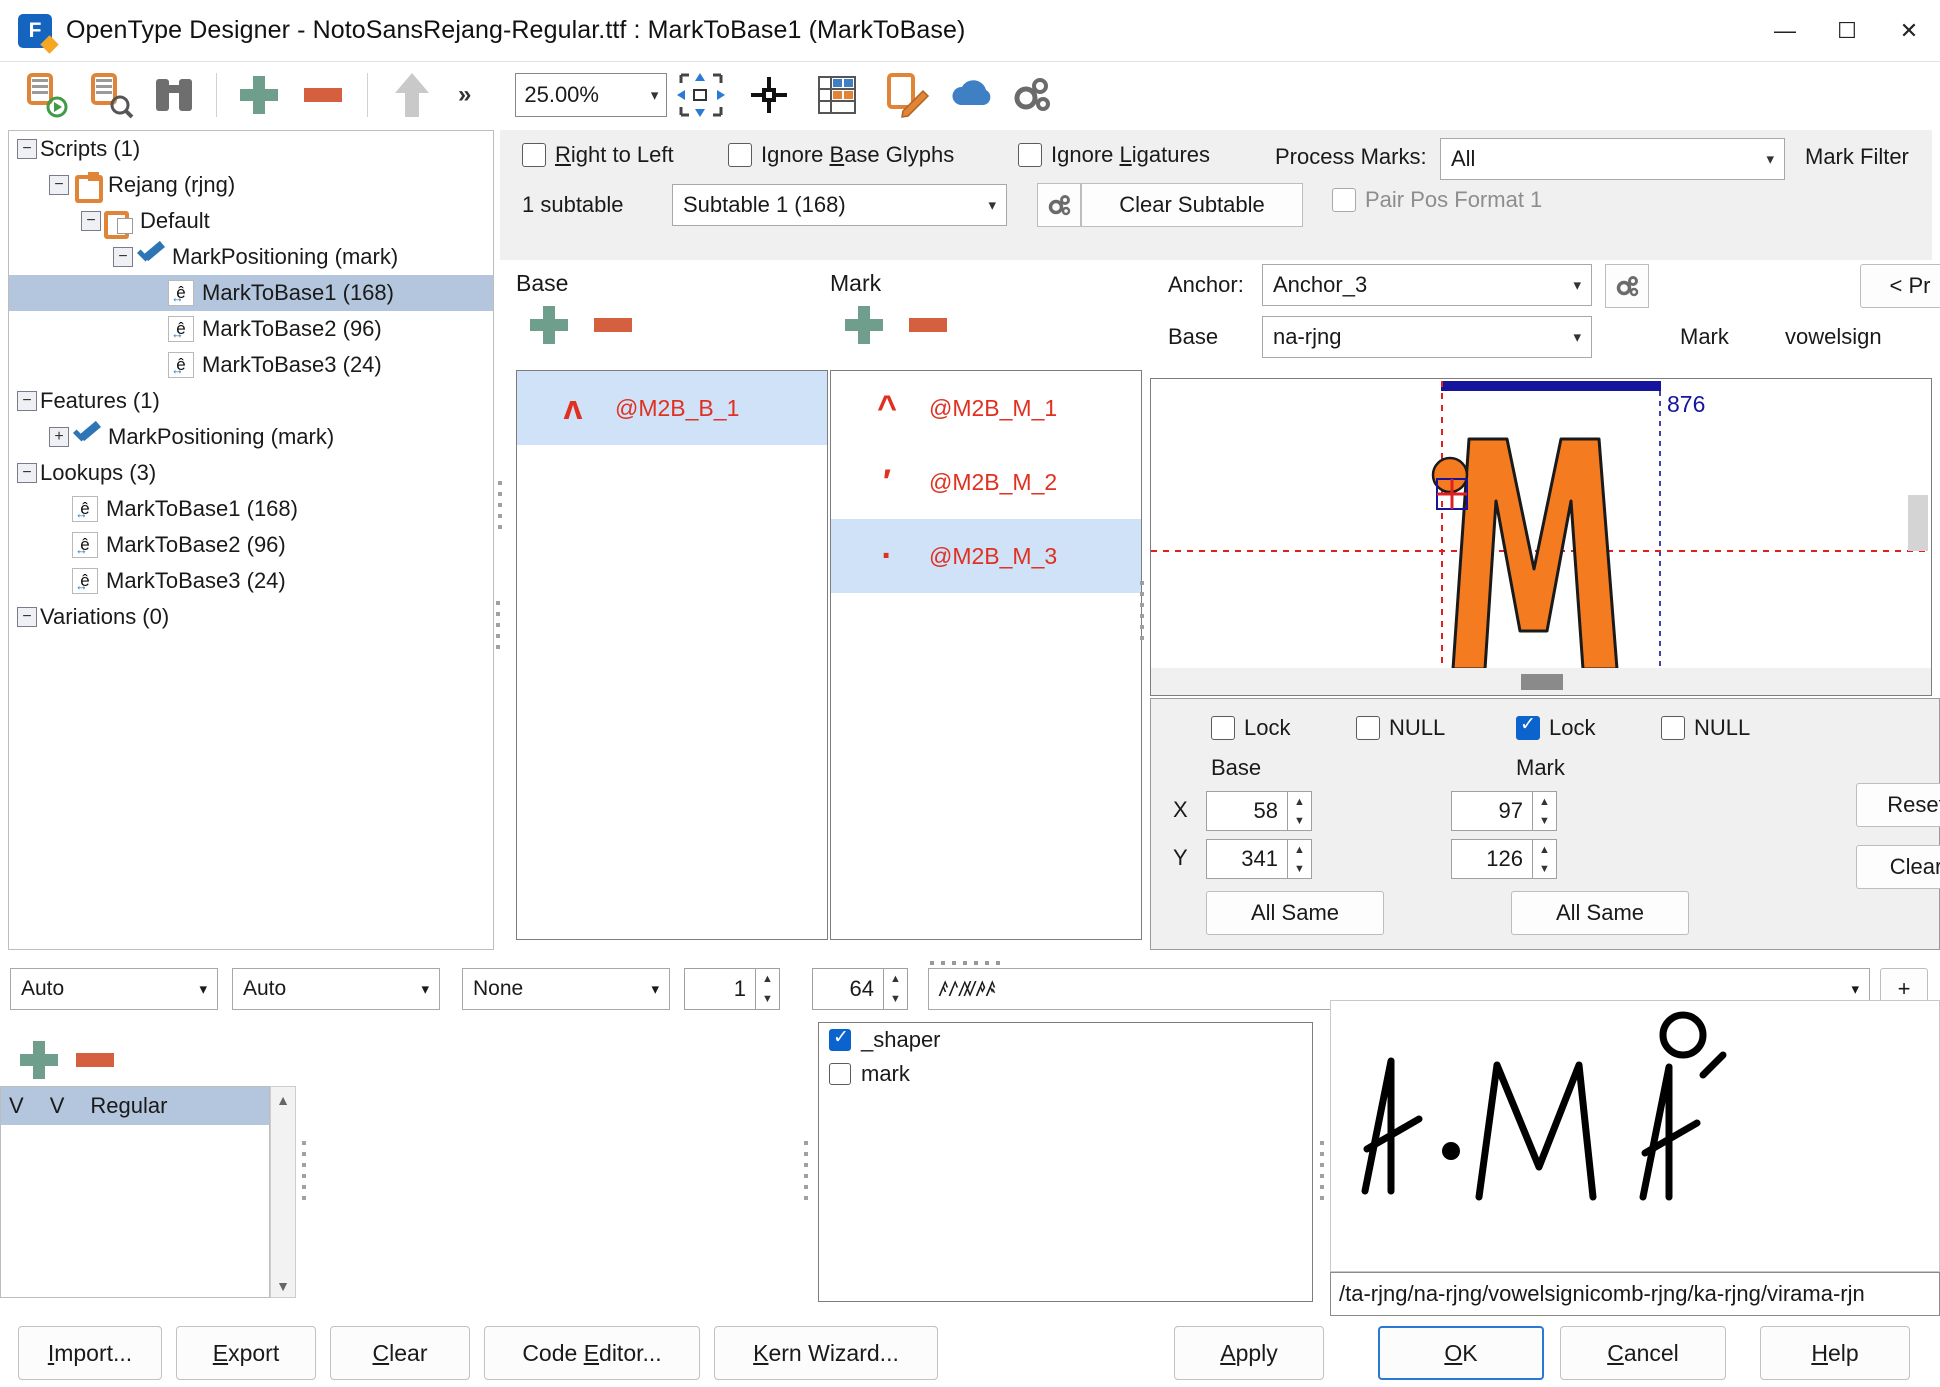 The width and height of the screenshot is (1940, 1387). Describe the element at coordinates (1344, 200) in the screenshot. I see `pair-pos-format-checkbox-box` at that location.